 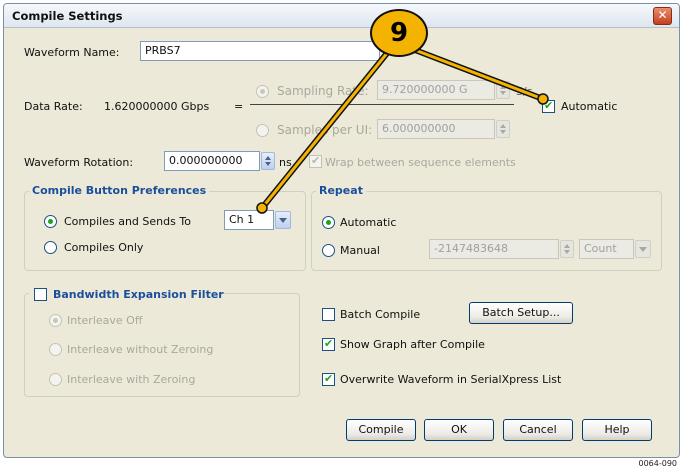 What do you see at coordinates (657, 463) in the screenshot?
I see `figure-id: 0064-090` at bounding box center [657, 463].